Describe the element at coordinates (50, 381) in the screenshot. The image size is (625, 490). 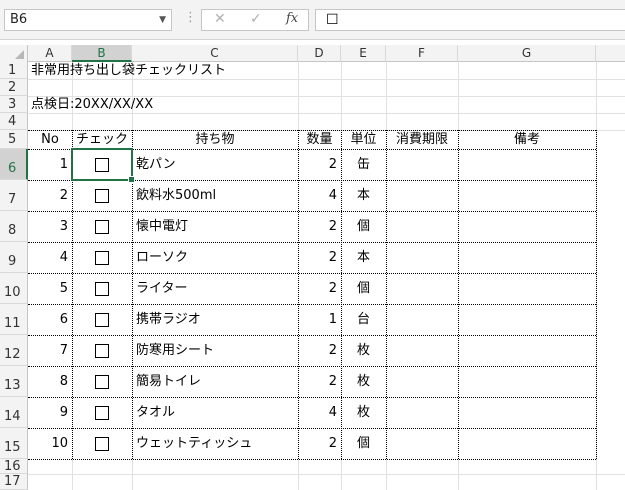
I see `item-no: 8` at that location.